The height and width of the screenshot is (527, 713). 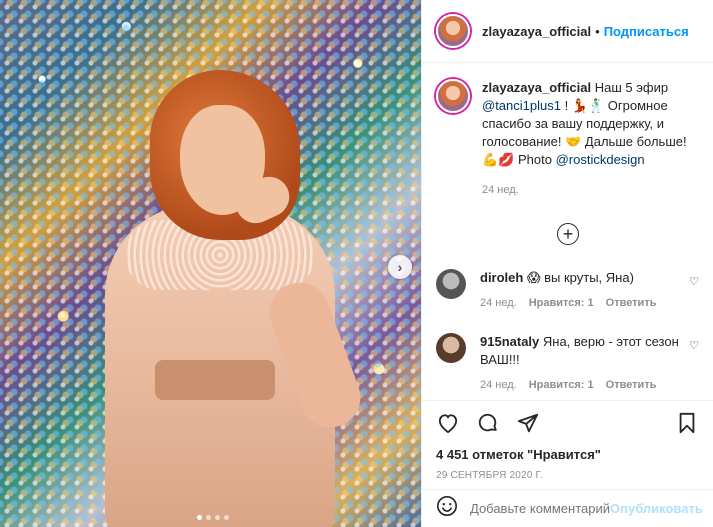 What do you see at coordinates (600, 159) in the screenshot?
I see `caption-mention-2: @rostickdesign` at bounding box center [600, 159].